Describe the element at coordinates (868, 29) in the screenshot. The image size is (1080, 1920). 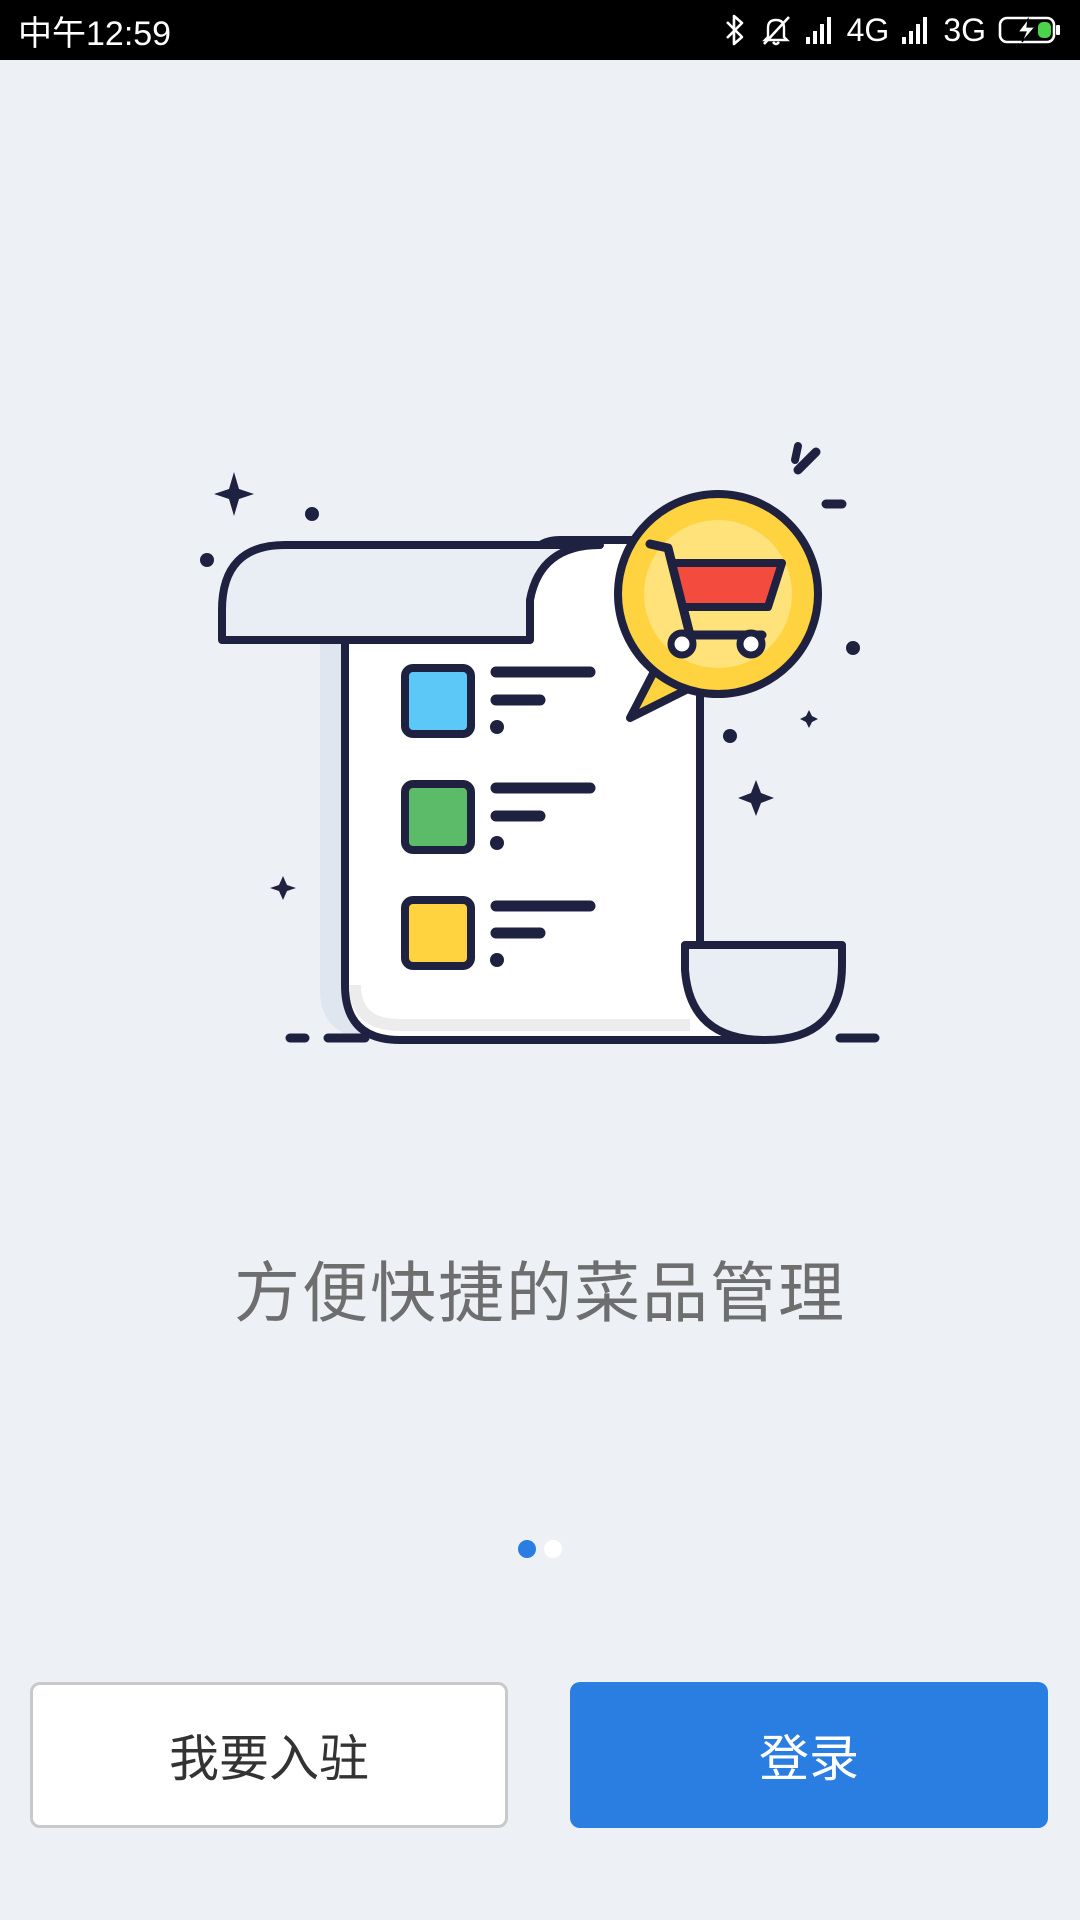
I see `network-type-label: 4G` at that location.